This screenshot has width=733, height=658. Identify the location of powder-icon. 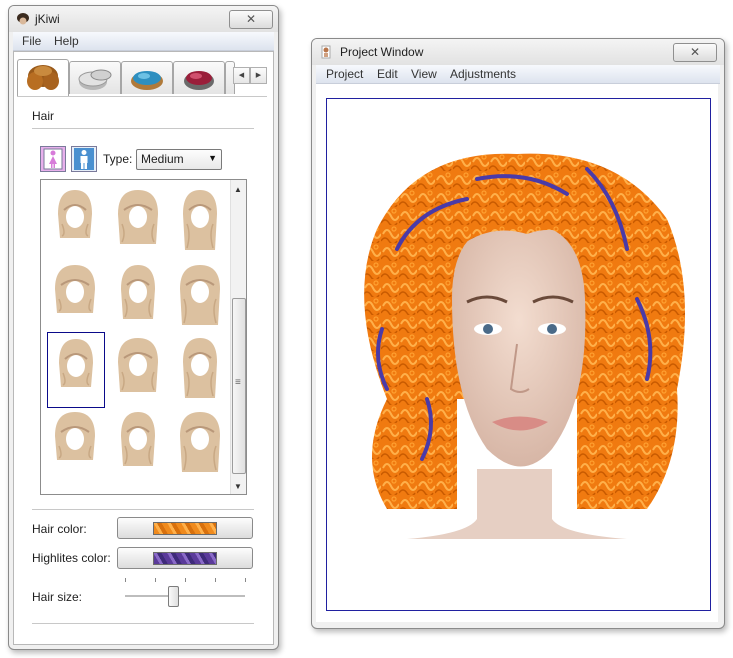
(95, 79).